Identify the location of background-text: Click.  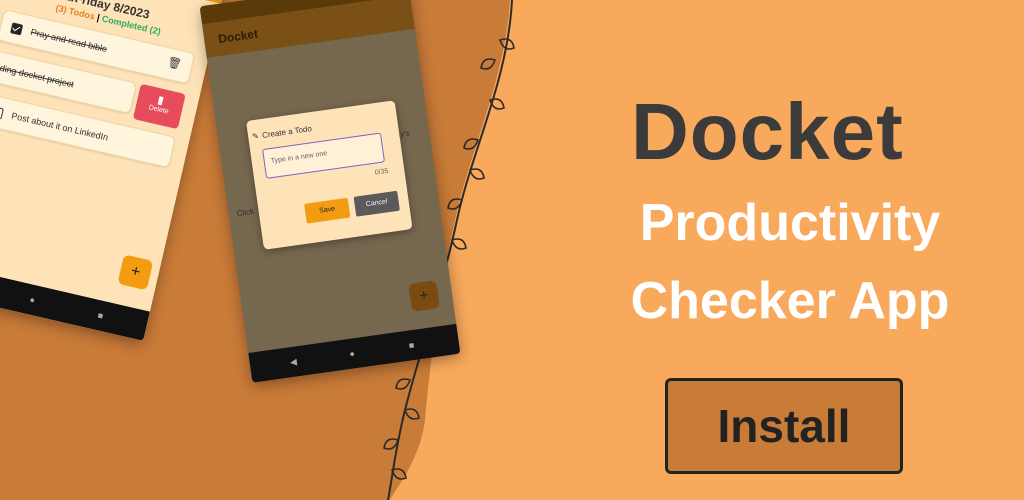
(245, 212).